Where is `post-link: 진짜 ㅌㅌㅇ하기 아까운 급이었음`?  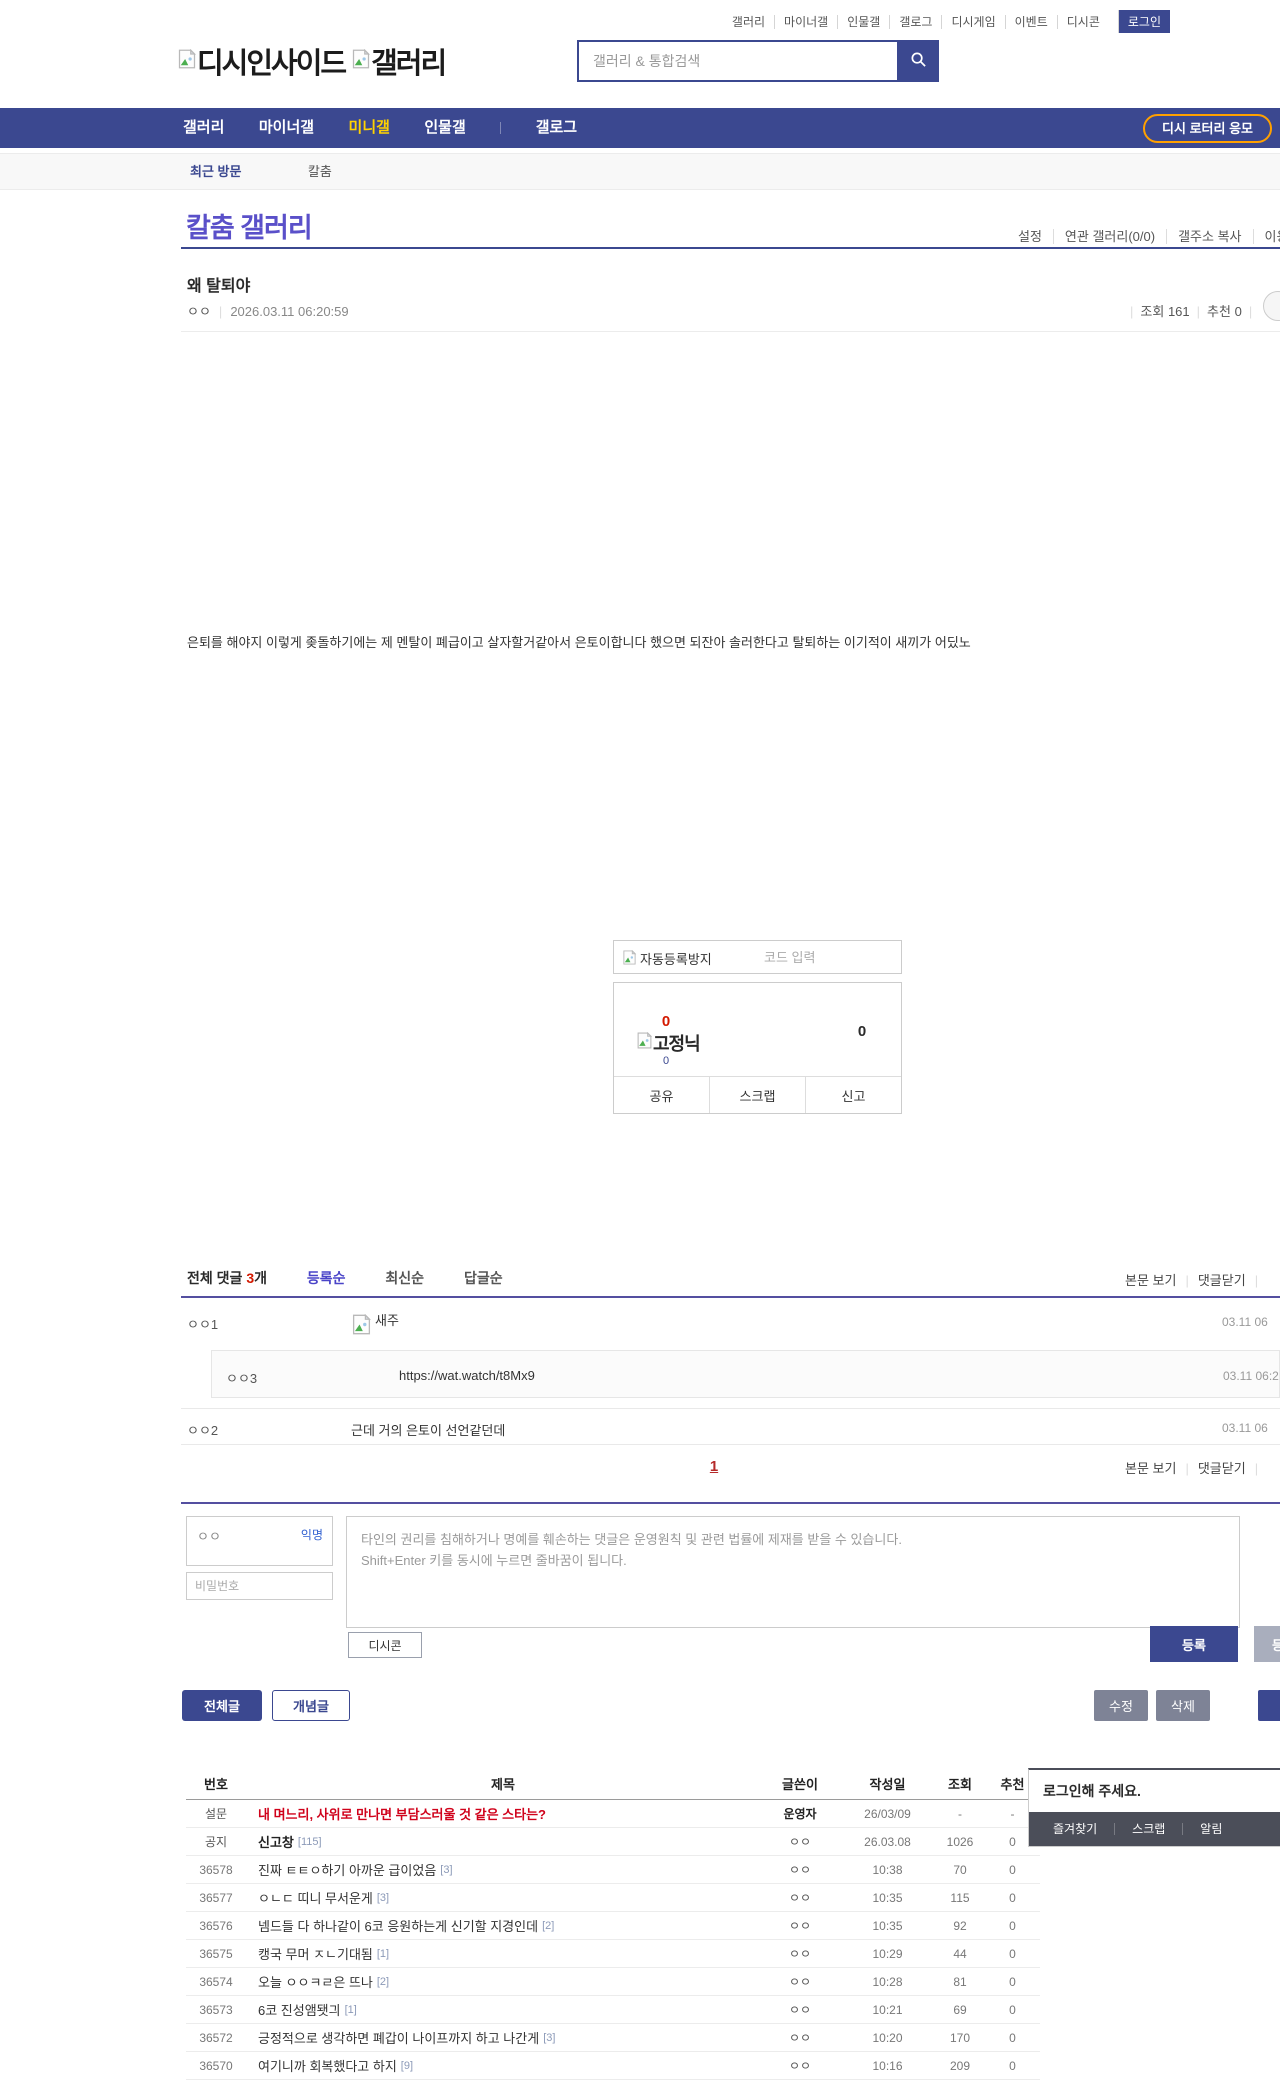 post-link: 진짜 ㅌㅌㅇ하기 아까운 급이었음 is located at coordinates (347, 1869).